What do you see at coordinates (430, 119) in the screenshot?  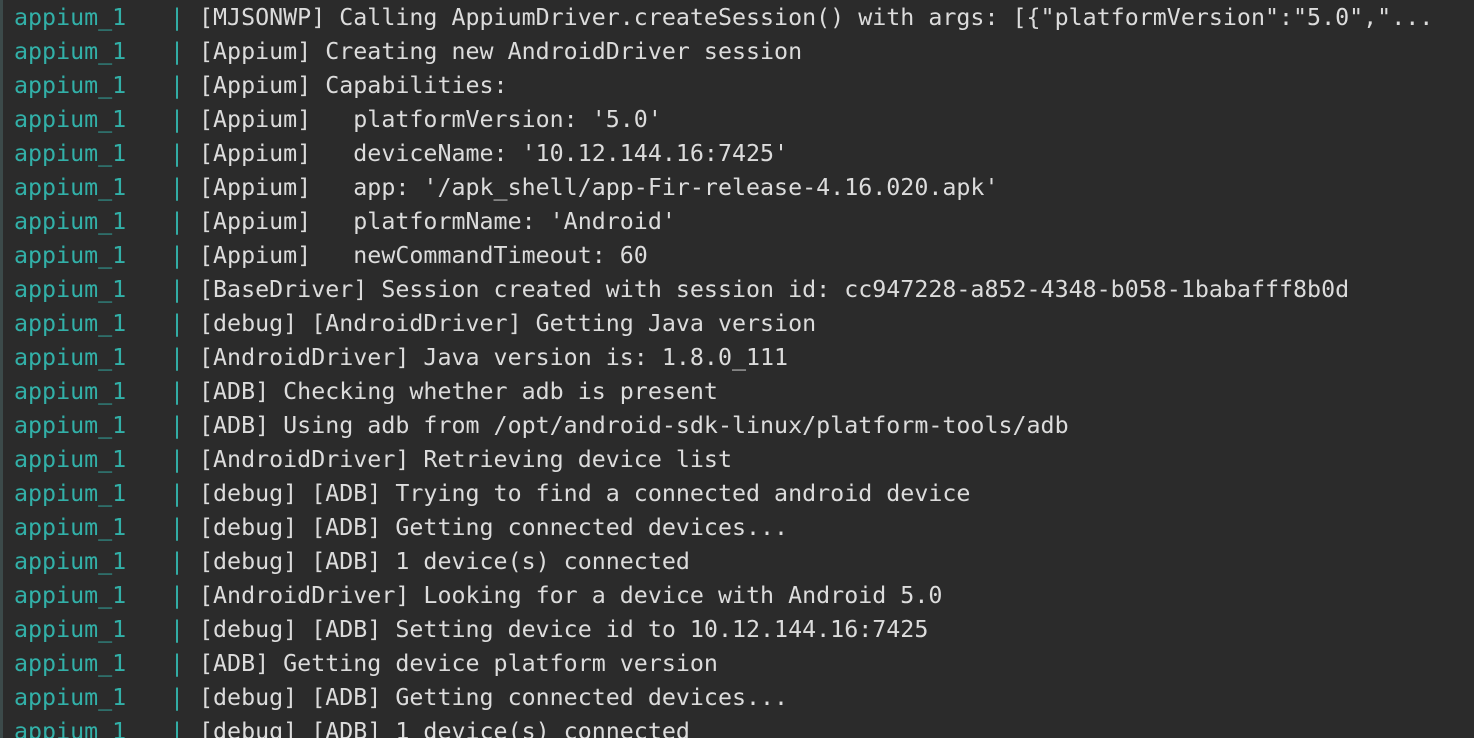 I see `log-message: [Appium] platformVersion: '5.0'` at bounding box center [430, 119].